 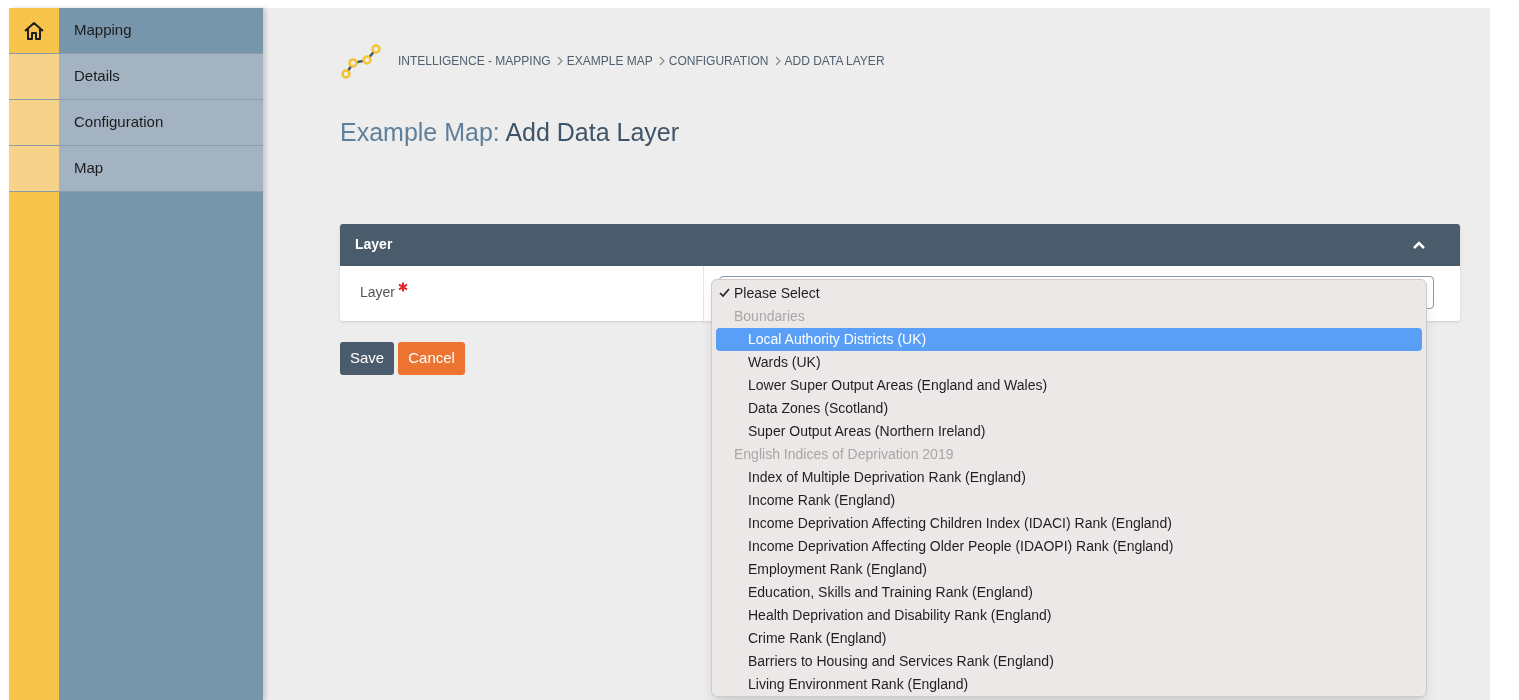 What do you see at coordinates (374, 244) in the screenshot?
I see `panel-title: Layer` at bounding box center [374, 244].